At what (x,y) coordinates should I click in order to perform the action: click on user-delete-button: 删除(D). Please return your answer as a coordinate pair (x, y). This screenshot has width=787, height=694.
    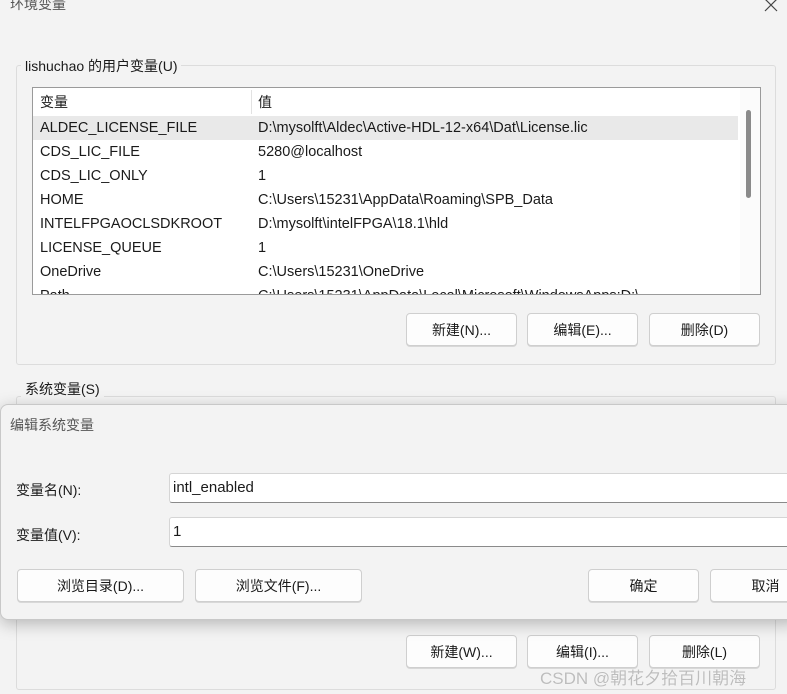
    Looking at the image, I should click on (704, 329).